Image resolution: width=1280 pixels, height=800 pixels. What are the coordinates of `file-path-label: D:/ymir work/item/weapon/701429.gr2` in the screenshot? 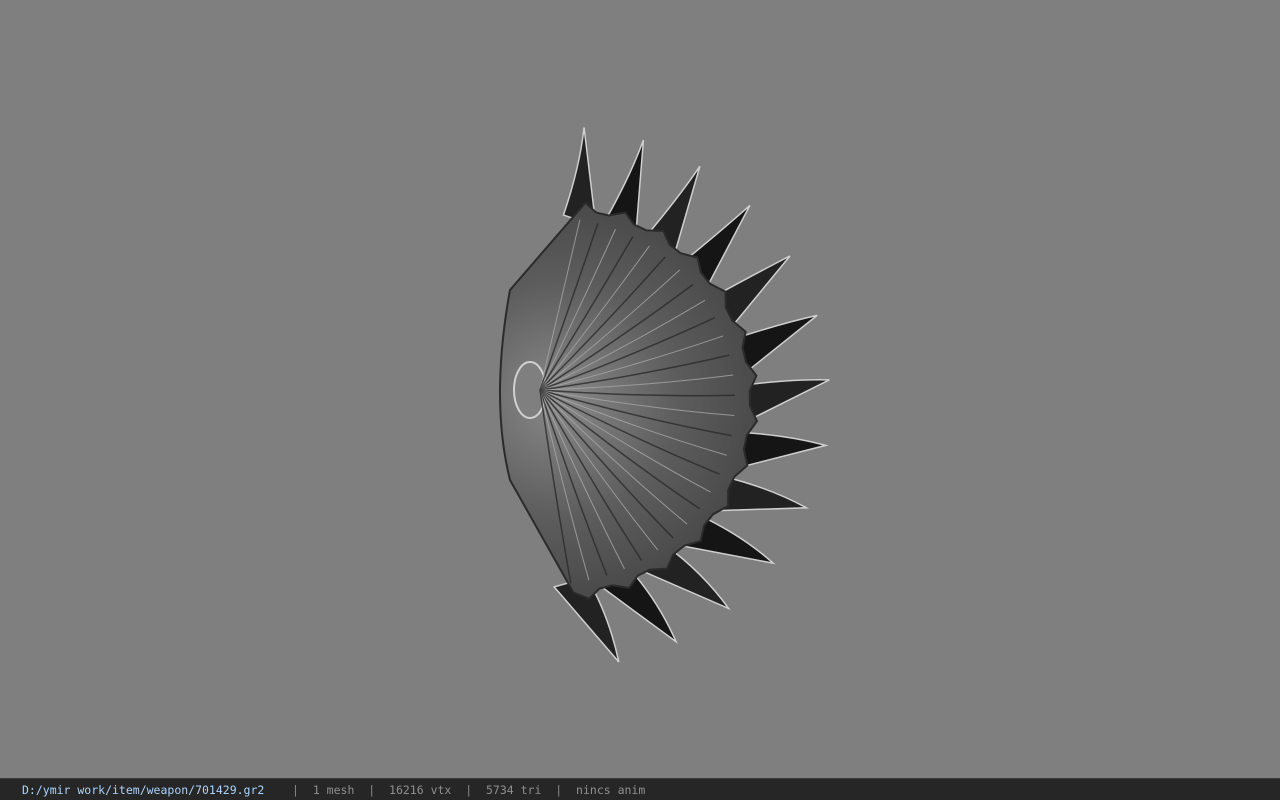 It's located at (143, 789).